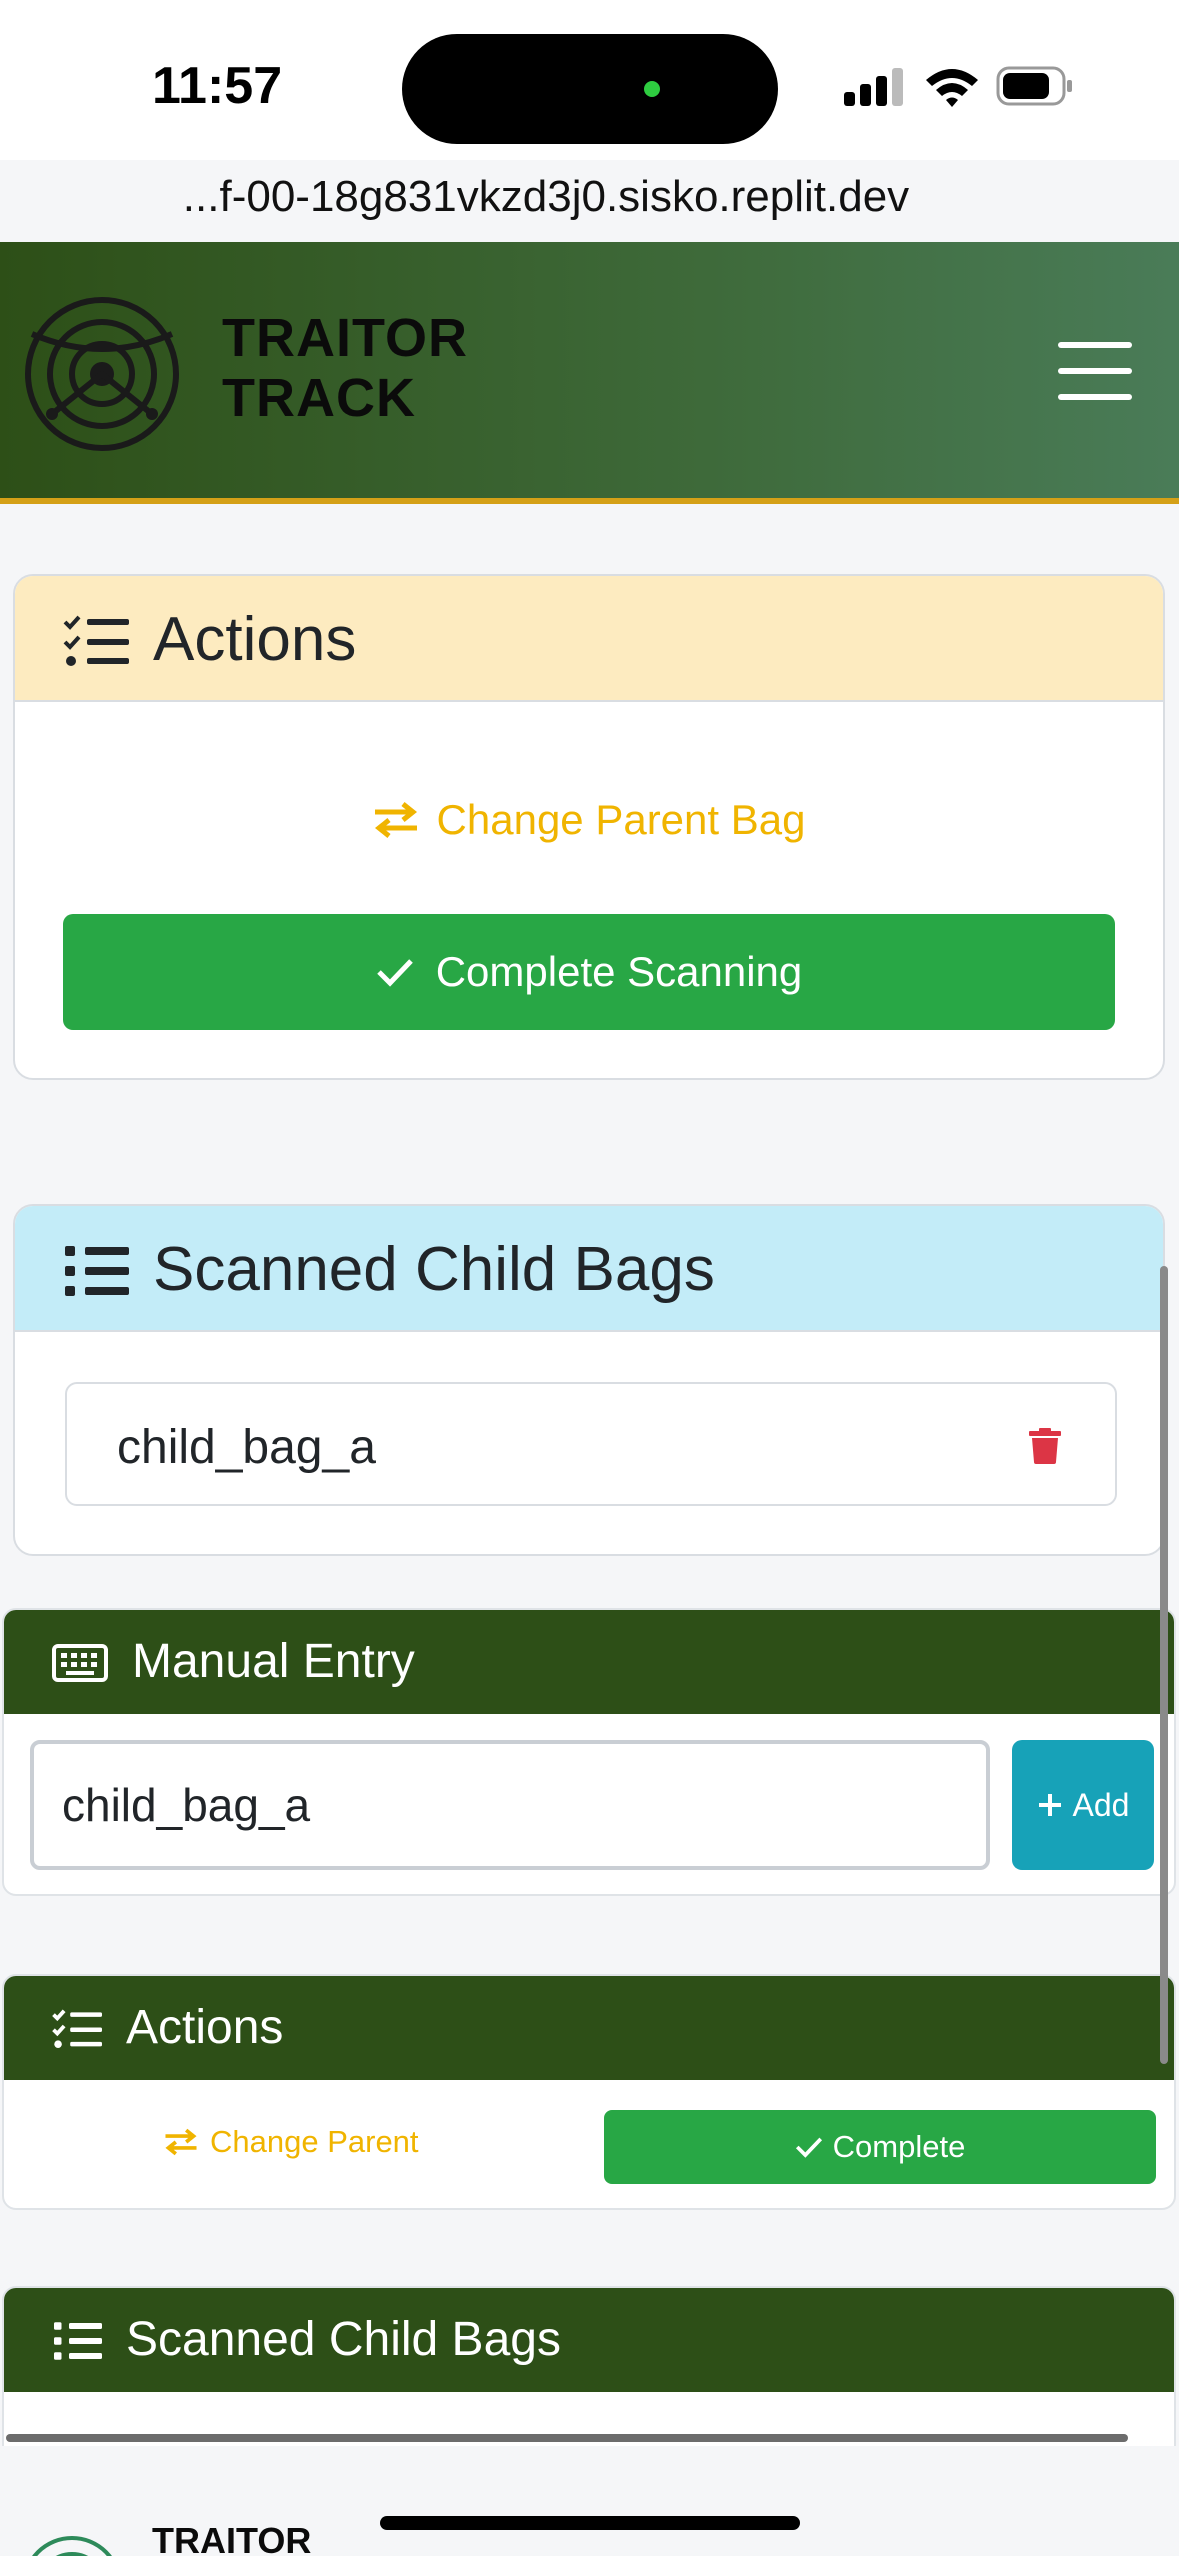 This screenshot has height=2556, width=1179. What do you see at coordinates (589, 1662) in the screenshot?
I see `manual-entry-header: Manual Entry` at bounding box center [589, 1662].